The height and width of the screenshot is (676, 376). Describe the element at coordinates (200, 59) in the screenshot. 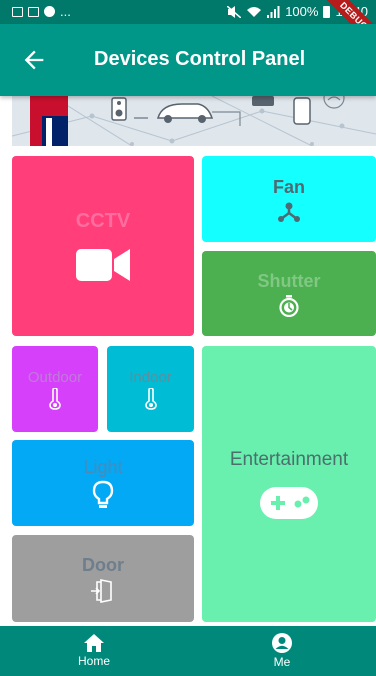

I see `page-title: Devices Control Panel` at that location.